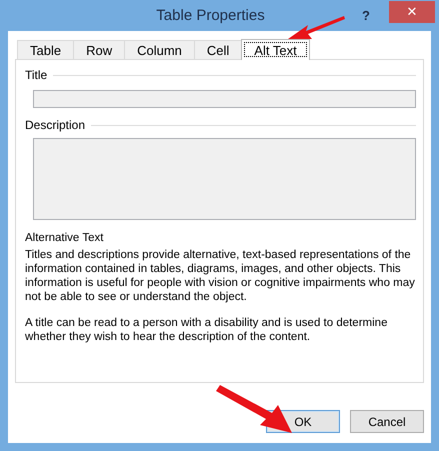 The image size is (439, 451). What do you see at coordinates (55, 125) in the screenshot?
I see `field-label: Description` at bounding box center [55, 125].